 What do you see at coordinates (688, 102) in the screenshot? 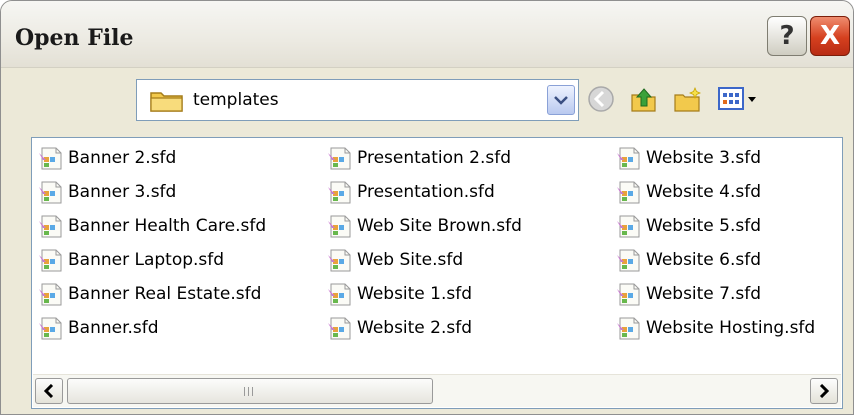
I see `new-folder-icon` at bounding box center [688, 102].